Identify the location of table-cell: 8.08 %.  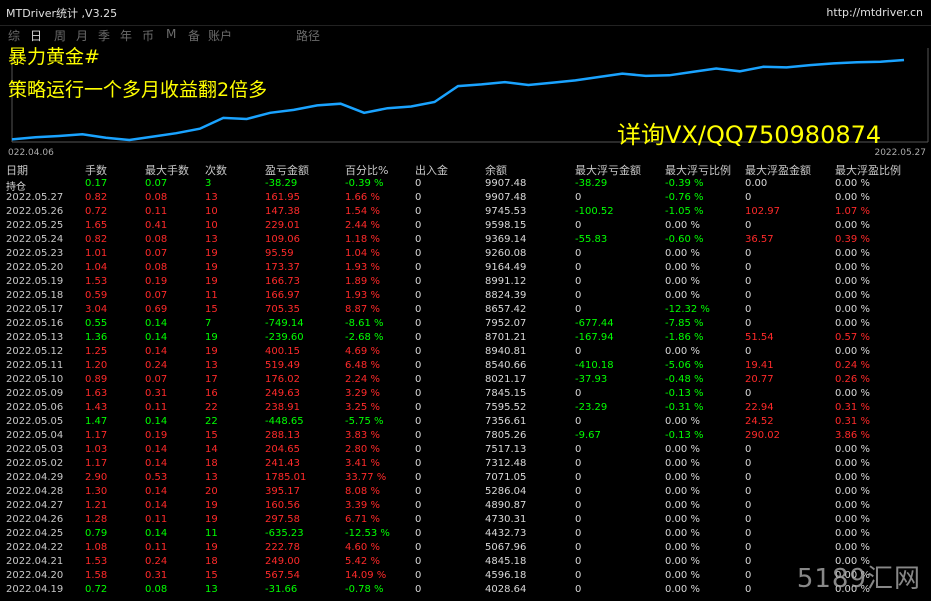
(362, 491).